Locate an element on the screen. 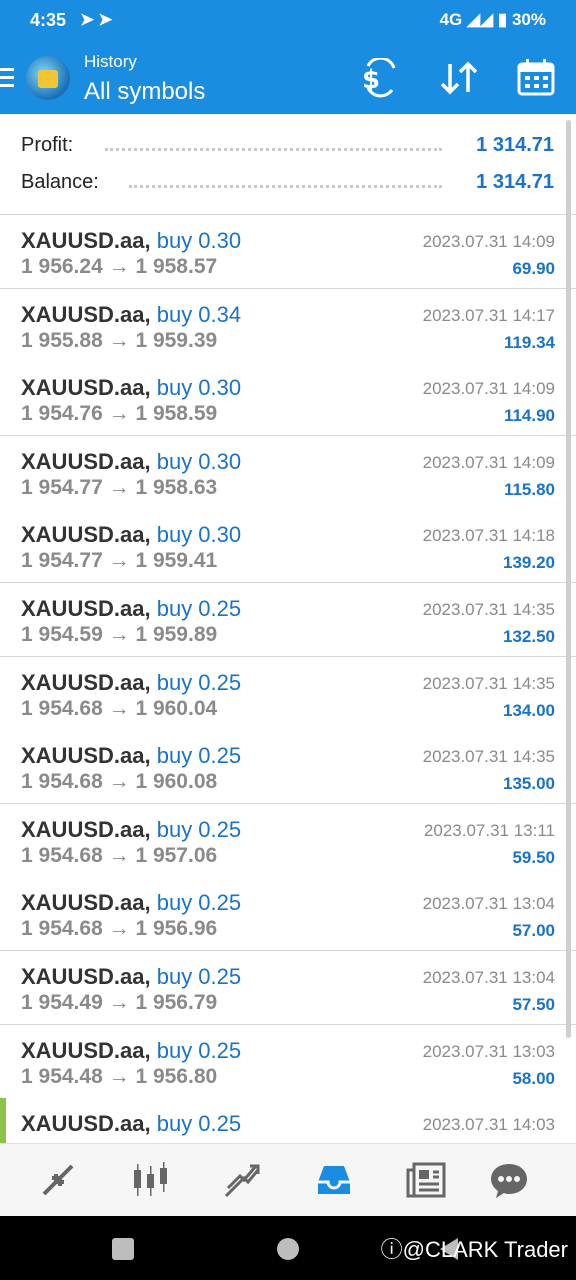  trade-time: 2023.07.31 14:03 is located at coordinates (488, 1125).